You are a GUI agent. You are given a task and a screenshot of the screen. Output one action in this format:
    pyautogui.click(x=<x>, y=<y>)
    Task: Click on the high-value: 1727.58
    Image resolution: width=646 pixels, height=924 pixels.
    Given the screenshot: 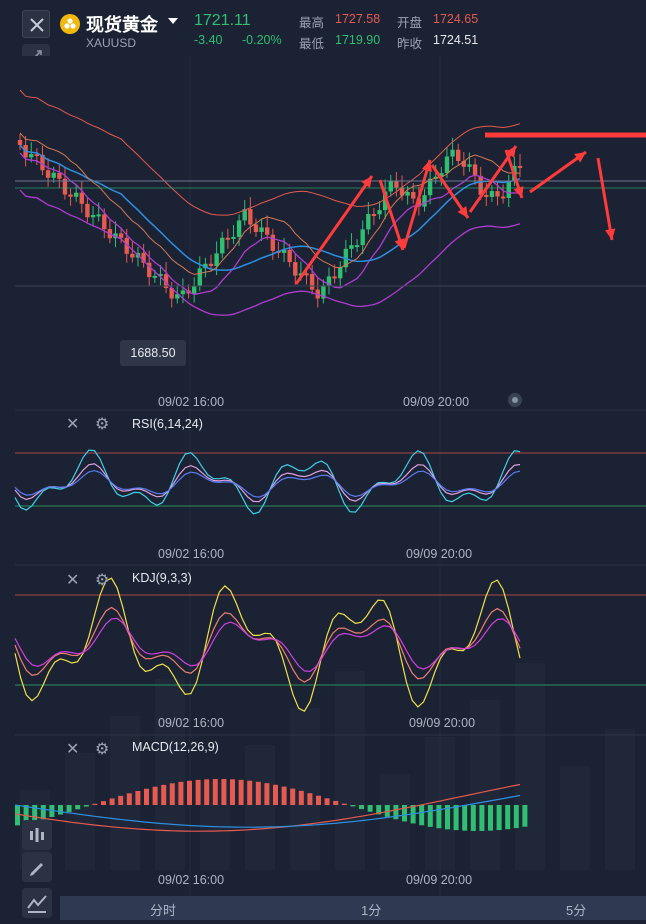 What is the action you would take?
    pyautogui.click(x=358, y=19)
    